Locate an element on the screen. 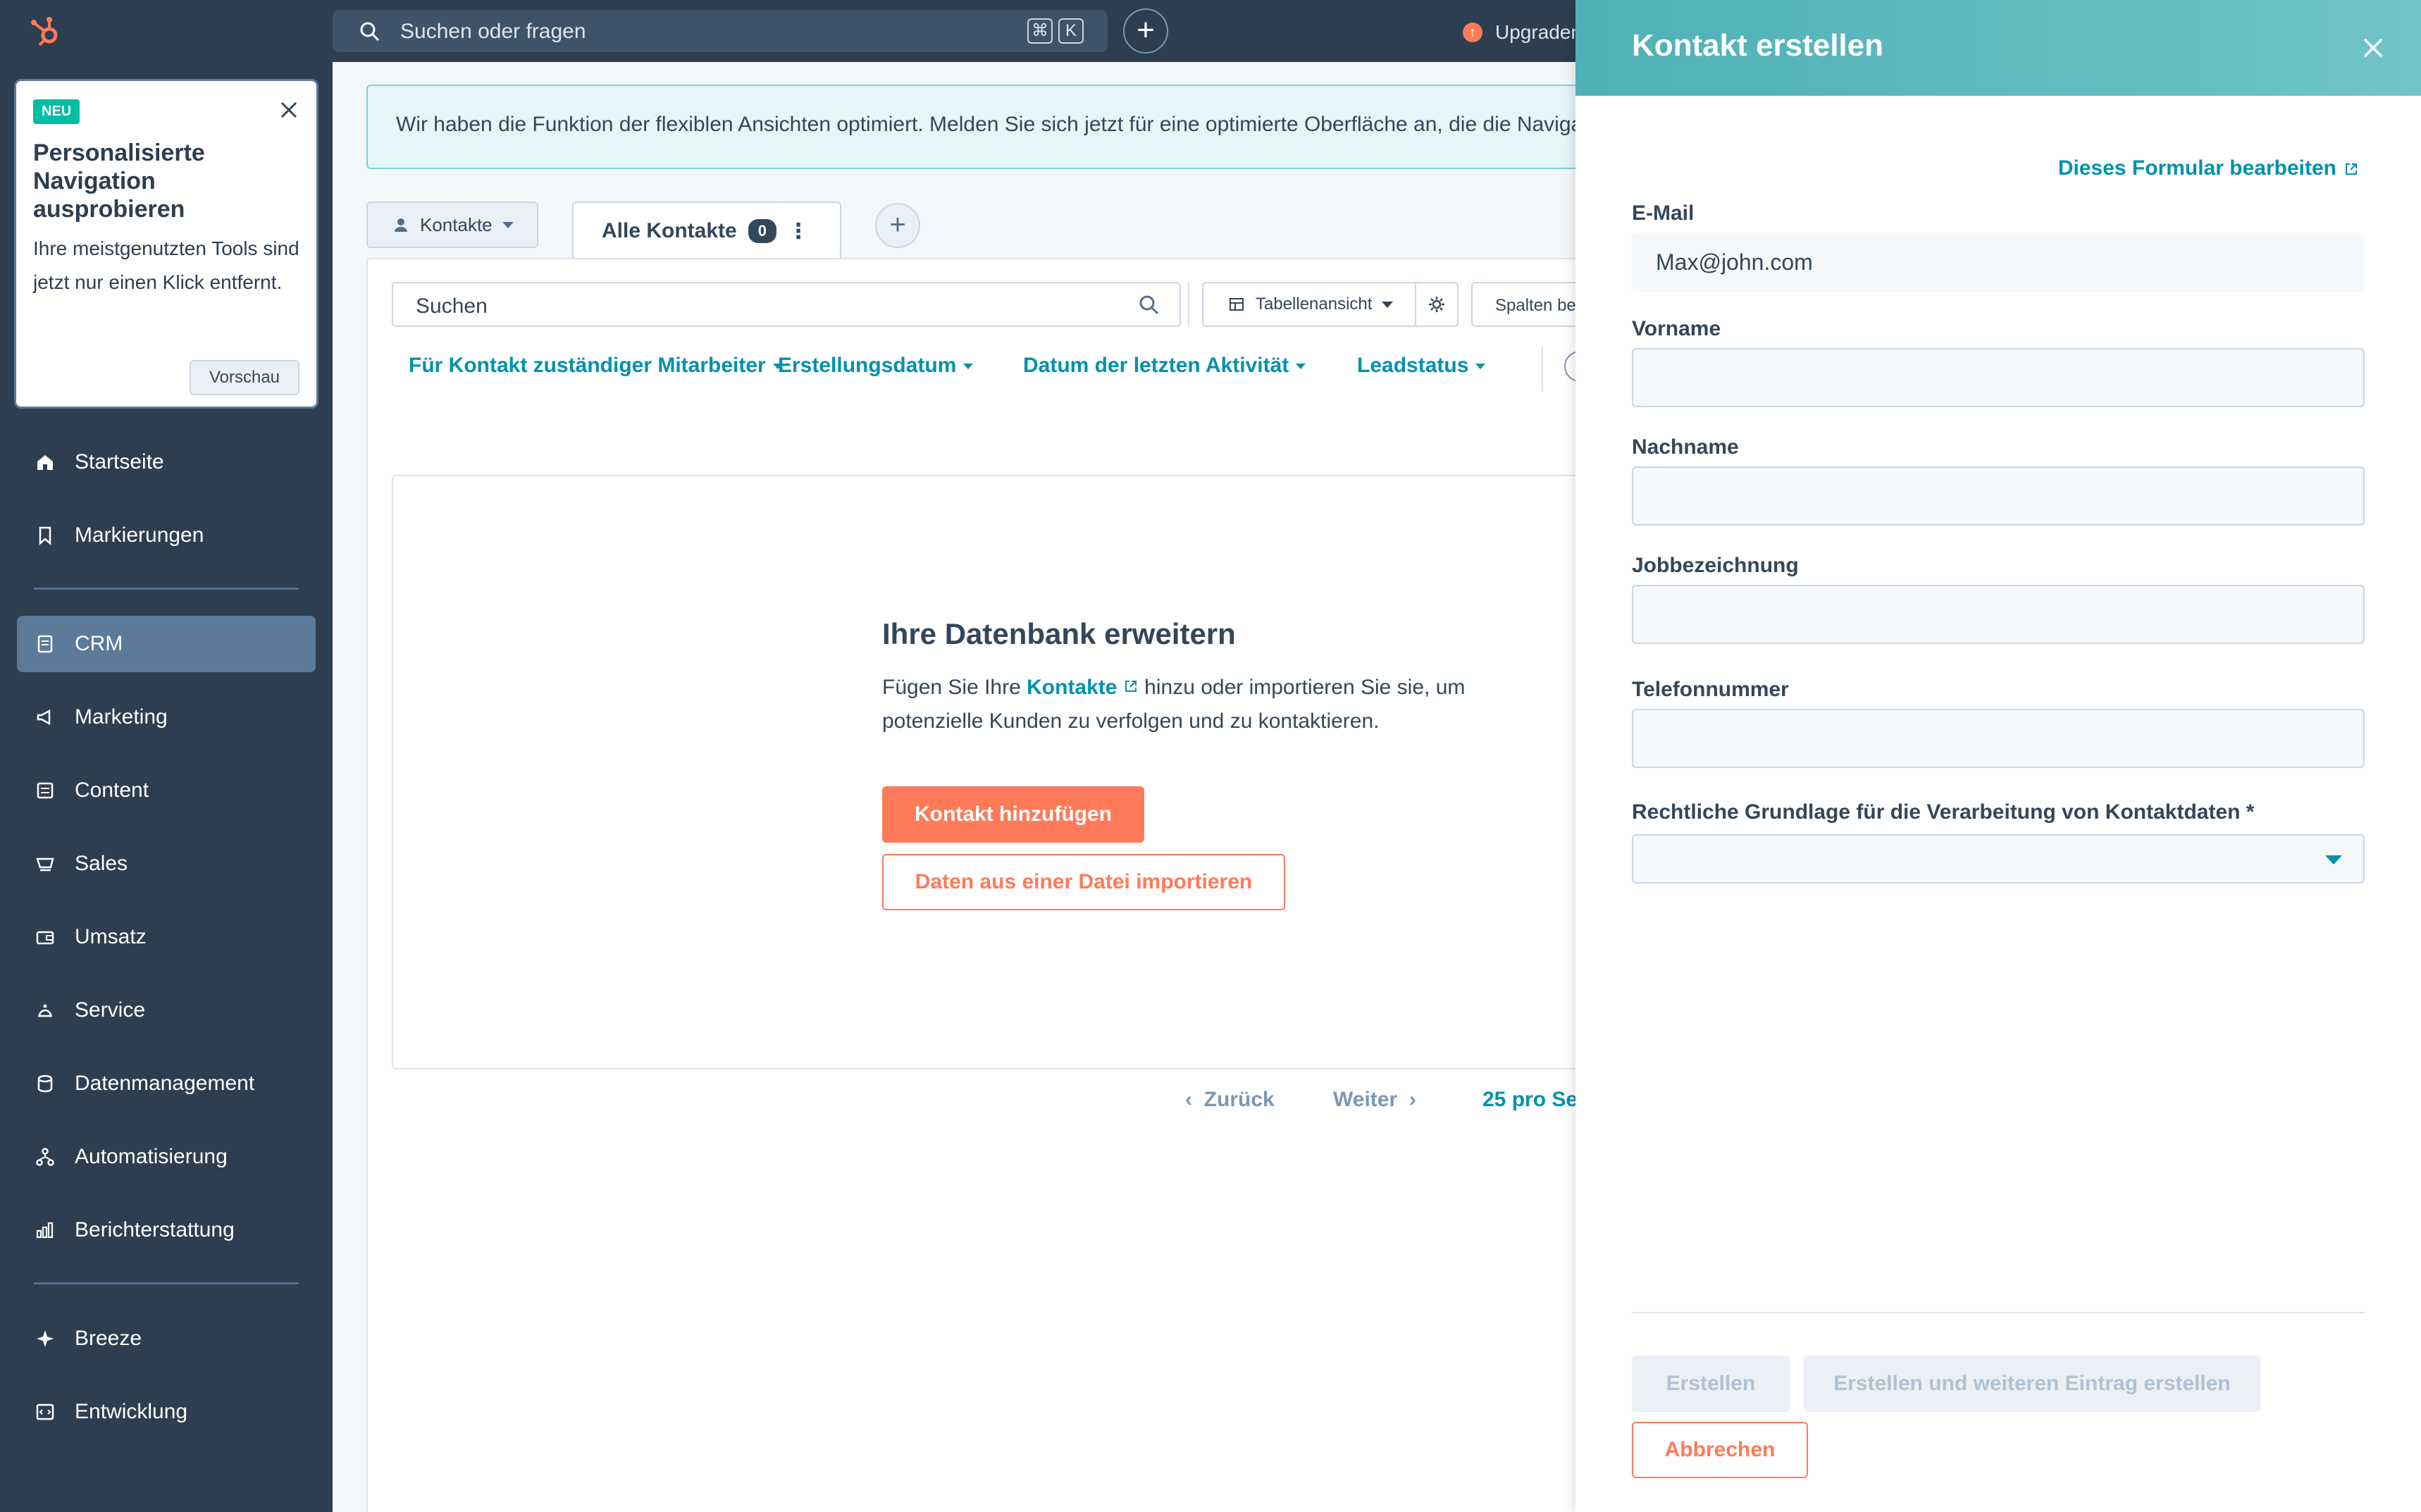 The width and height of the screenshot is (2421, 1512). jobtitle-label: Jobbezeichnung is located at coordinates (1715, 565).